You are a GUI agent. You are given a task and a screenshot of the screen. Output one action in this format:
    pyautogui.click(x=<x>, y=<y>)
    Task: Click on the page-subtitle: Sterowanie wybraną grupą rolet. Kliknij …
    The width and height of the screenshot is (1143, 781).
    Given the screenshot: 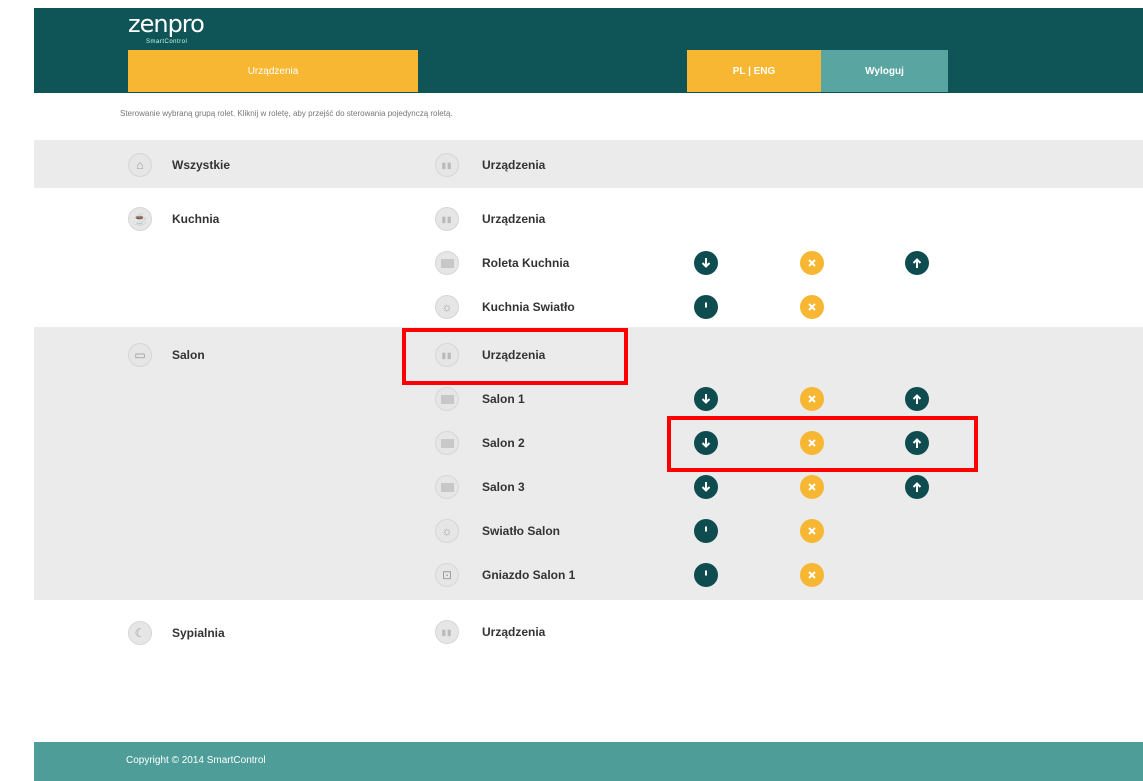 What is the action you would take?
    pyautogui.click(x=286, y=113)
    